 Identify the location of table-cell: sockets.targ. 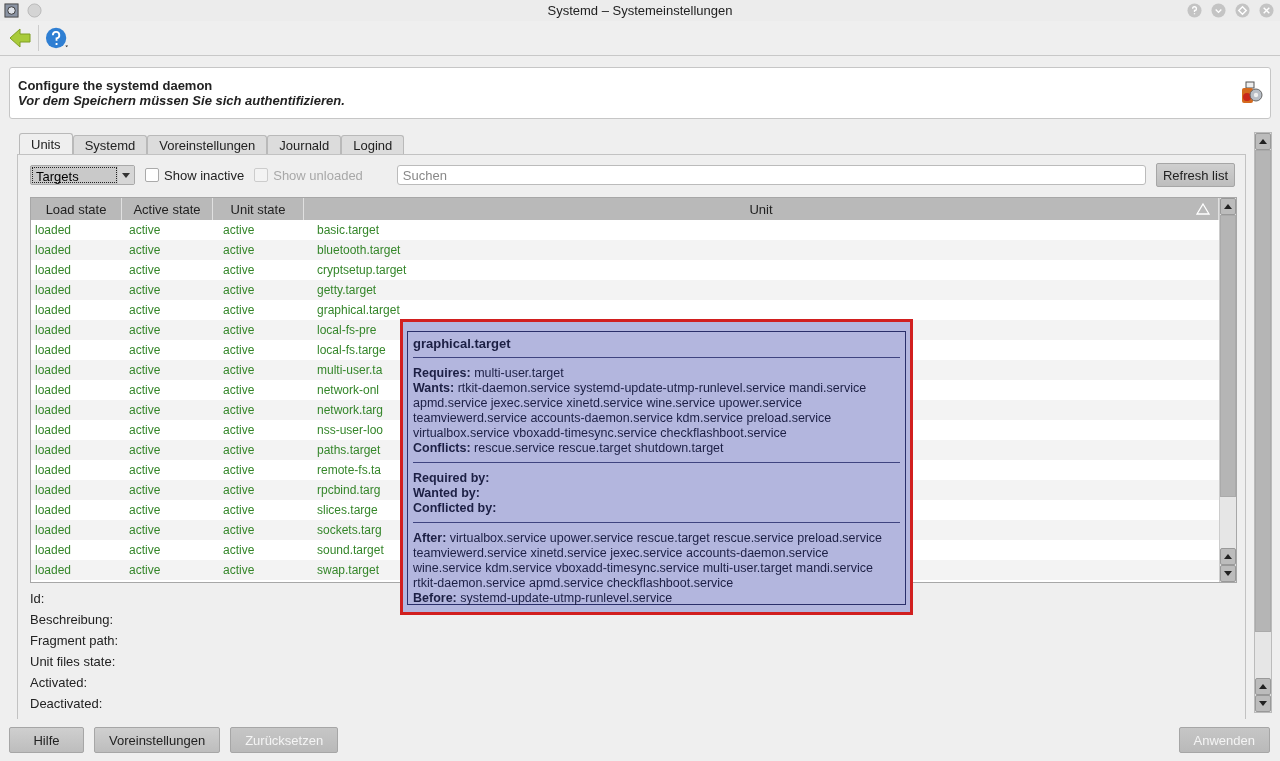
(349, 530).